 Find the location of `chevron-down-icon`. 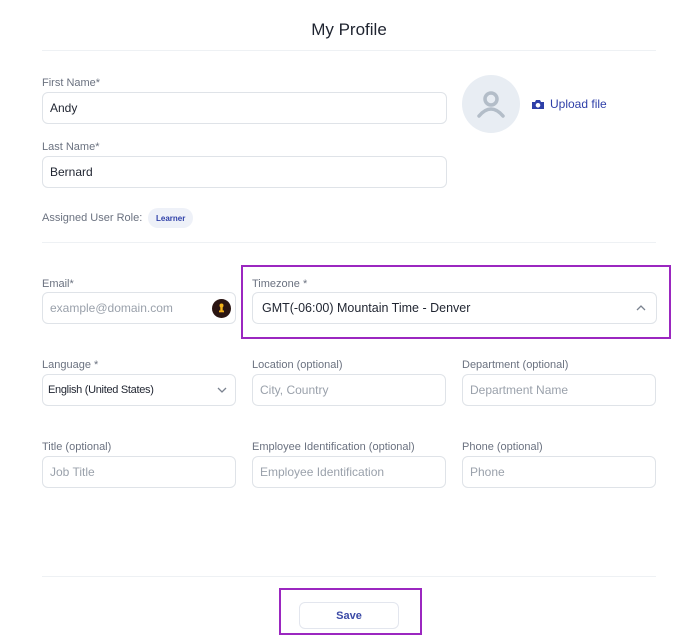

chevron-down-icon is located at coordinates (222, 390).